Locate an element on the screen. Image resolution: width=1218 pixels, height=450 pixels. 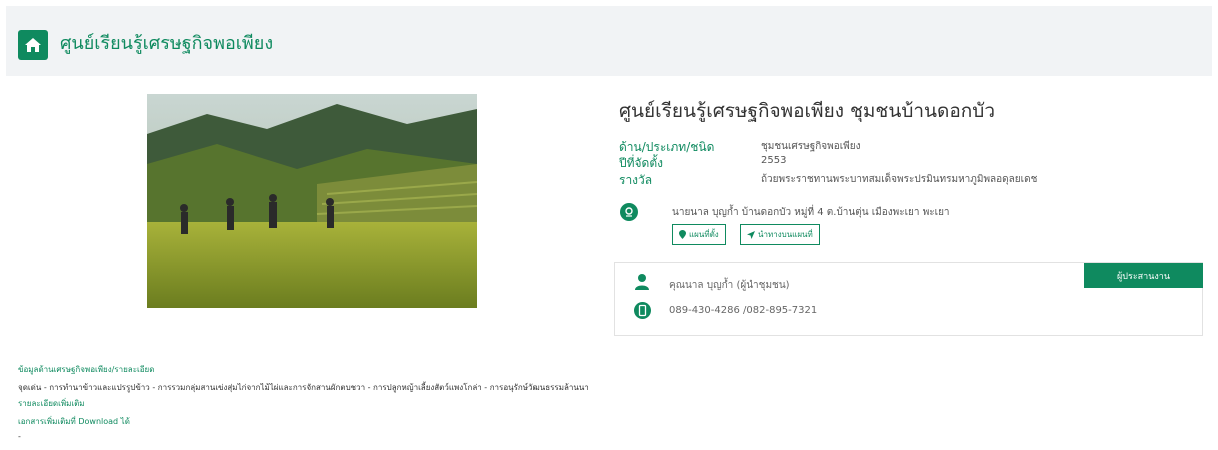
download-value: - is located at coordinates (19, 436).